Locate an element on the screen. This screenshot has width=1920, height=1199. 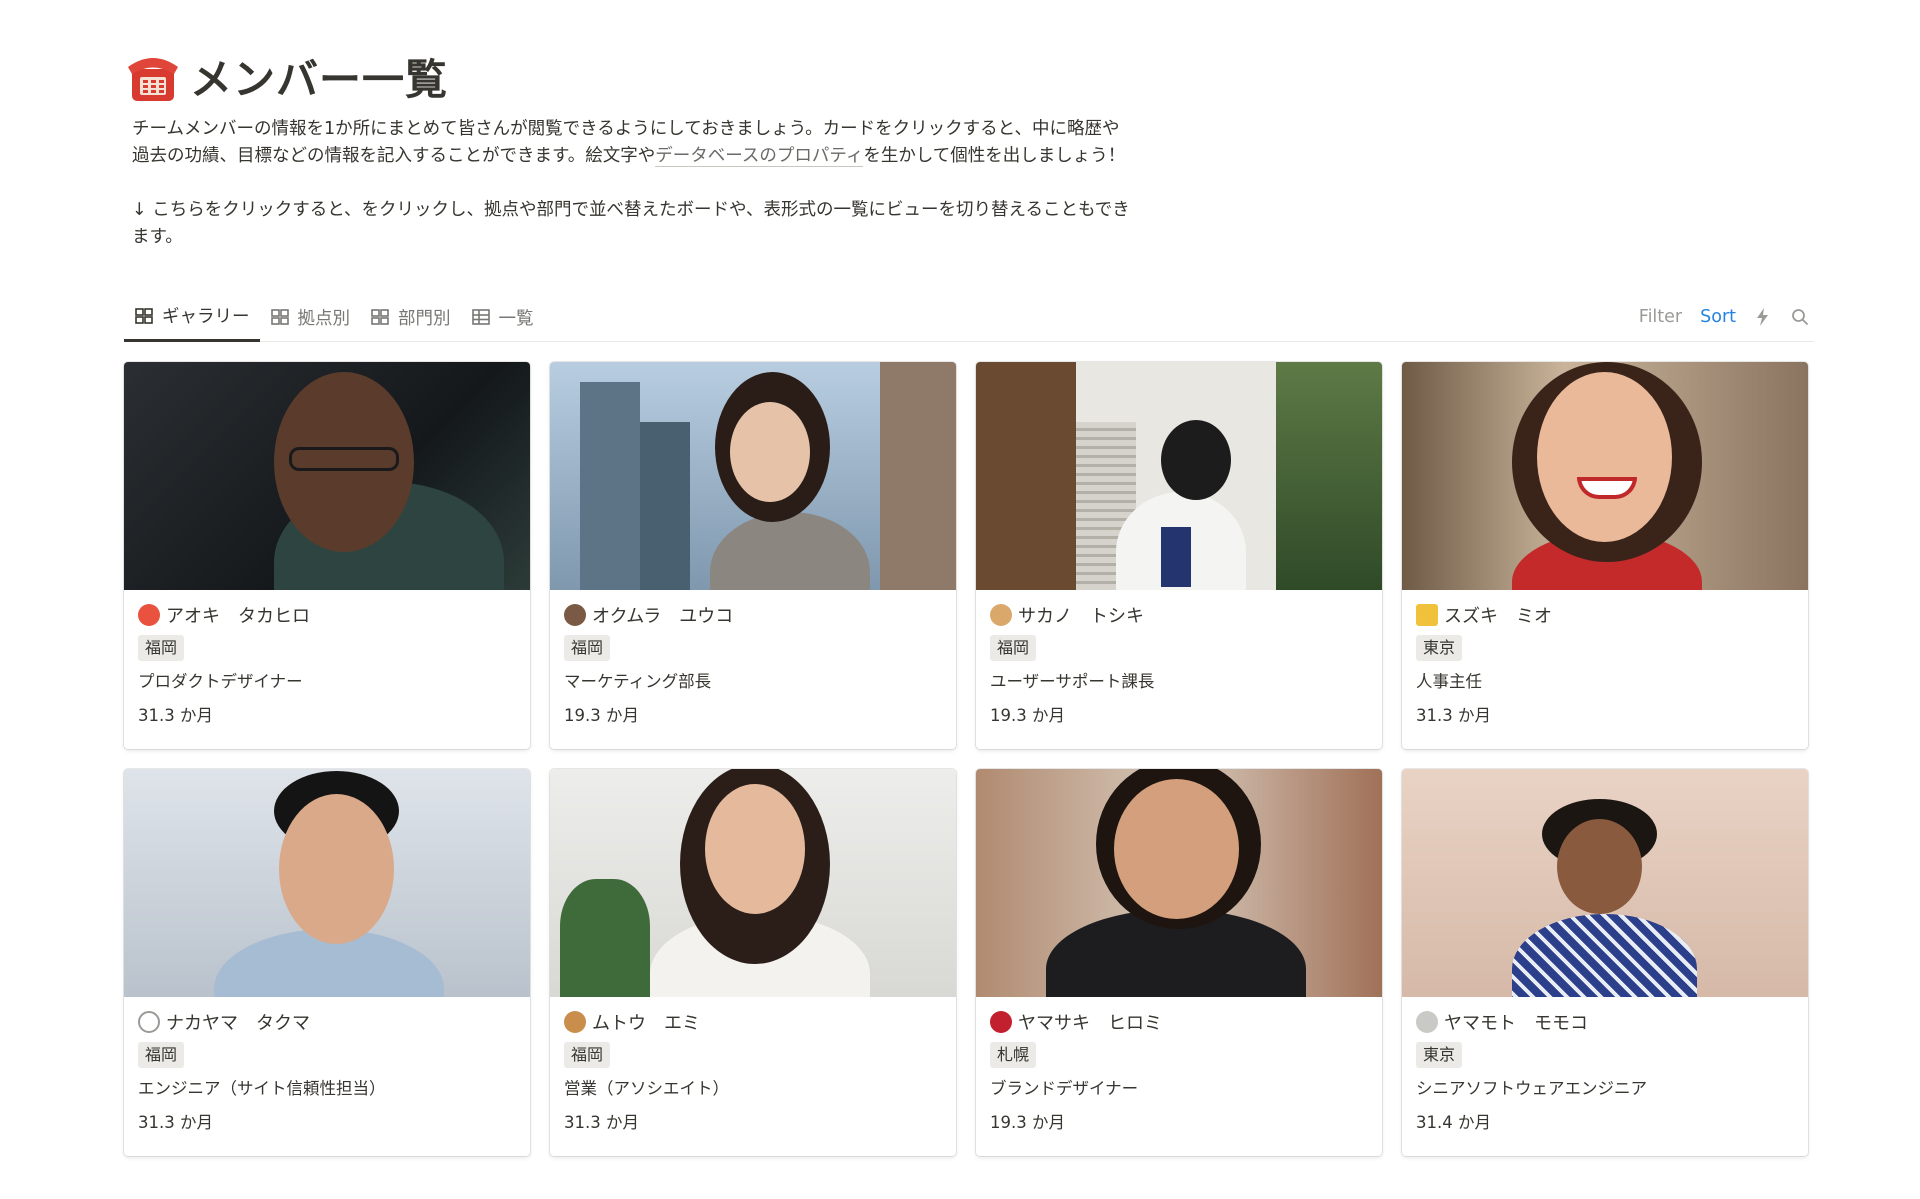
title-row: メンバー一覧 is located at coordinates (969, 76).